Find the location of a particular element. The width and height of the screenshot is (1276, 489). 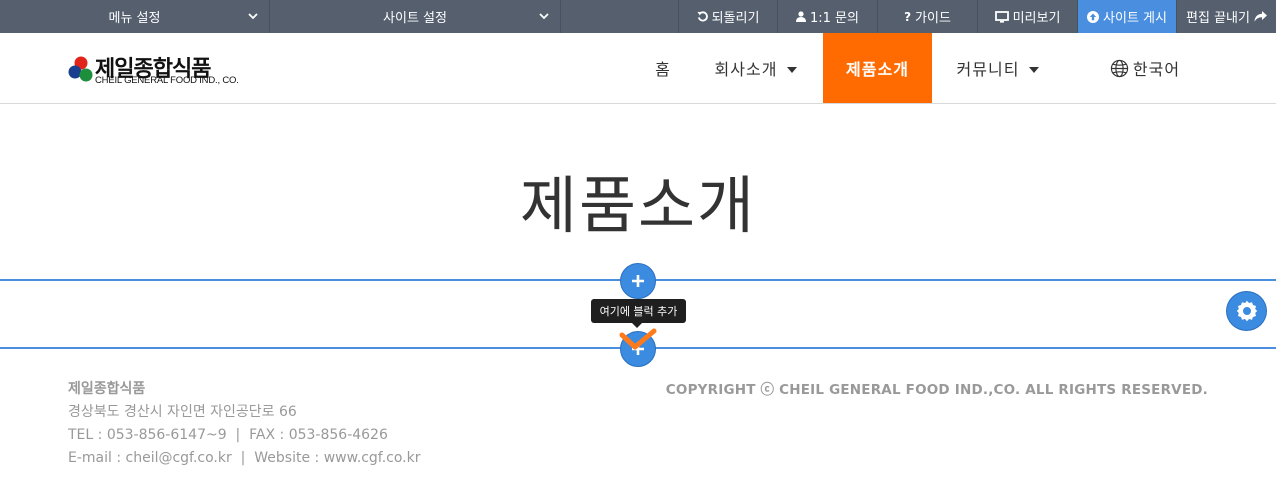

section-settings-button is located at coordinates (1246, 311).